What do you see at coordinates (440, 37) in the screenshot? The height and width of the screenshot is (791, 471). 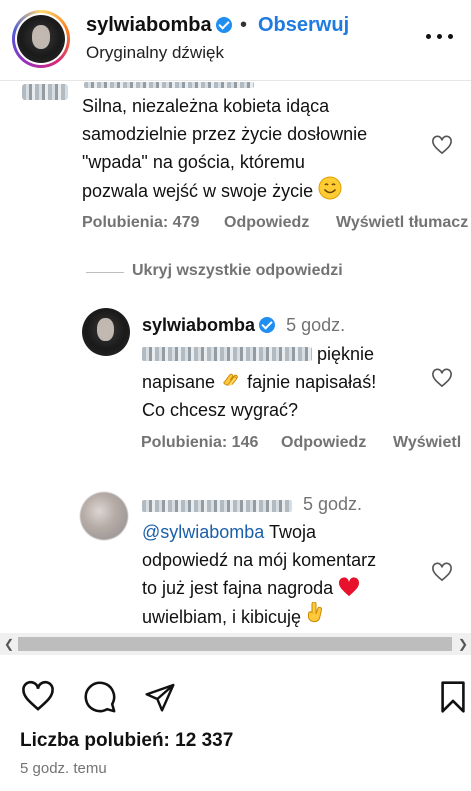 I see `more-options-icon` at bounding box center [440, 37].